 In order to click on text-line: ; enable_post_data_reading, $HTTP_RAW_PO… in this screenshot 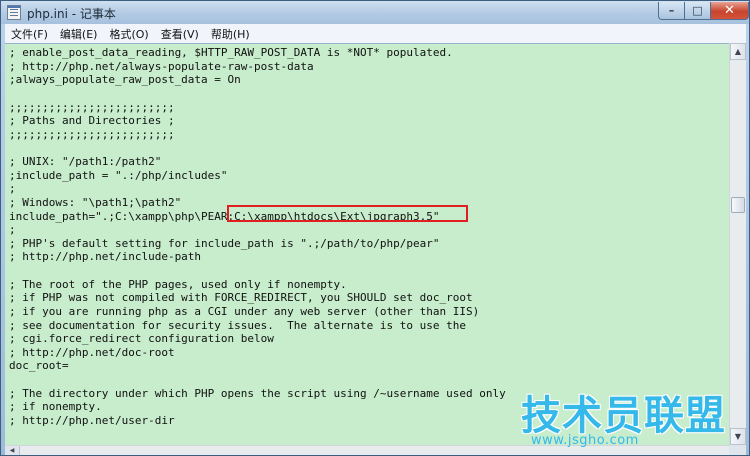, I will do `click(231, 52)`.